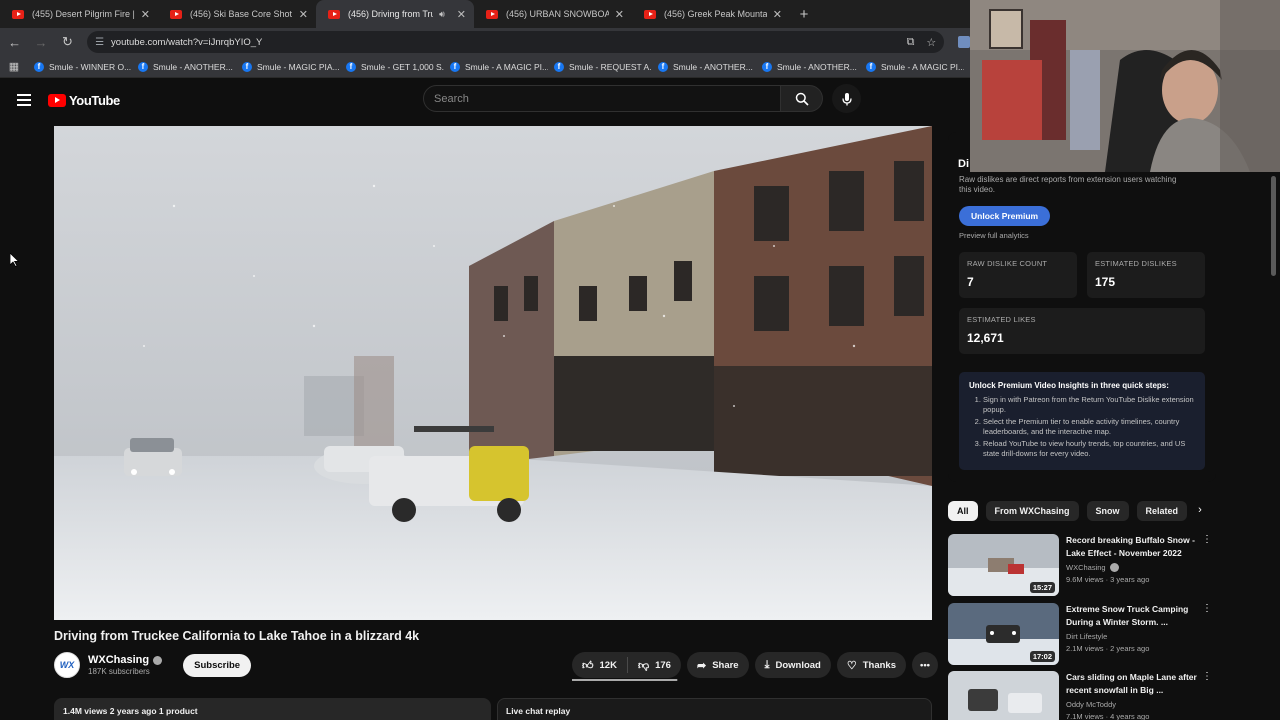 The image size is (1280, 720). I want to click on bookmark-star-icon: ☆, so click(931, 42).